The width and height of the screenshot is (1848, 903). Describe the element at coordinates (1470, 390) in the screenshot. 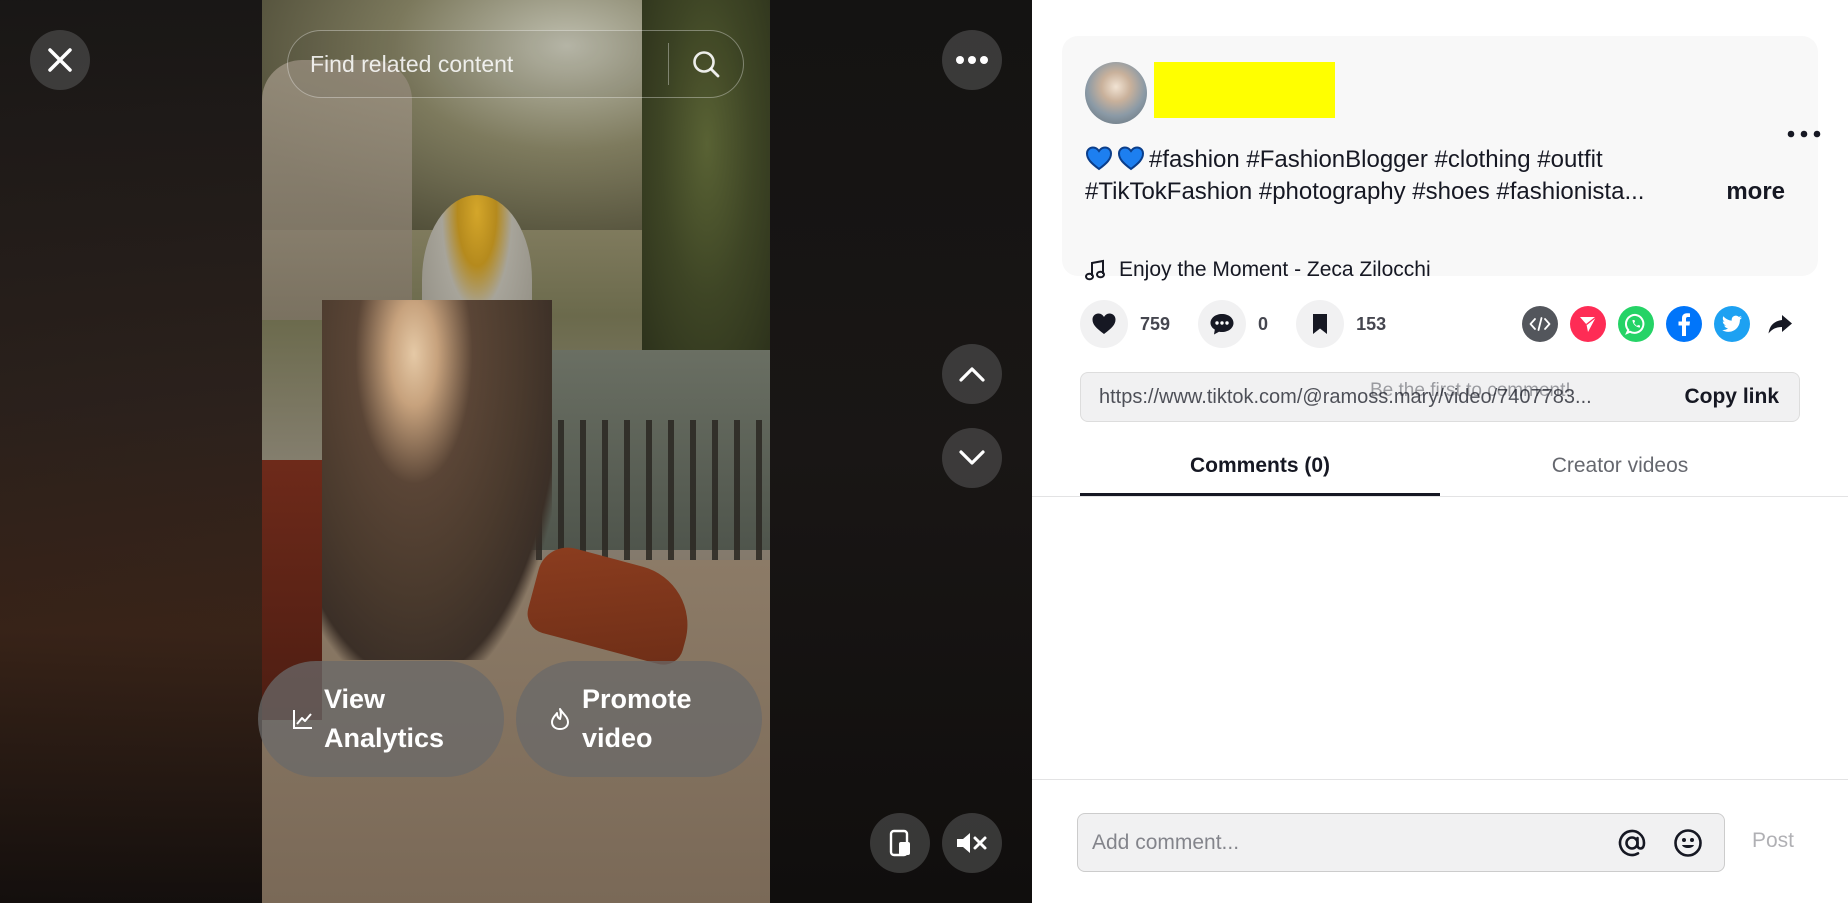

I see `empty-comments-message: Be the first to comment!` at that location.